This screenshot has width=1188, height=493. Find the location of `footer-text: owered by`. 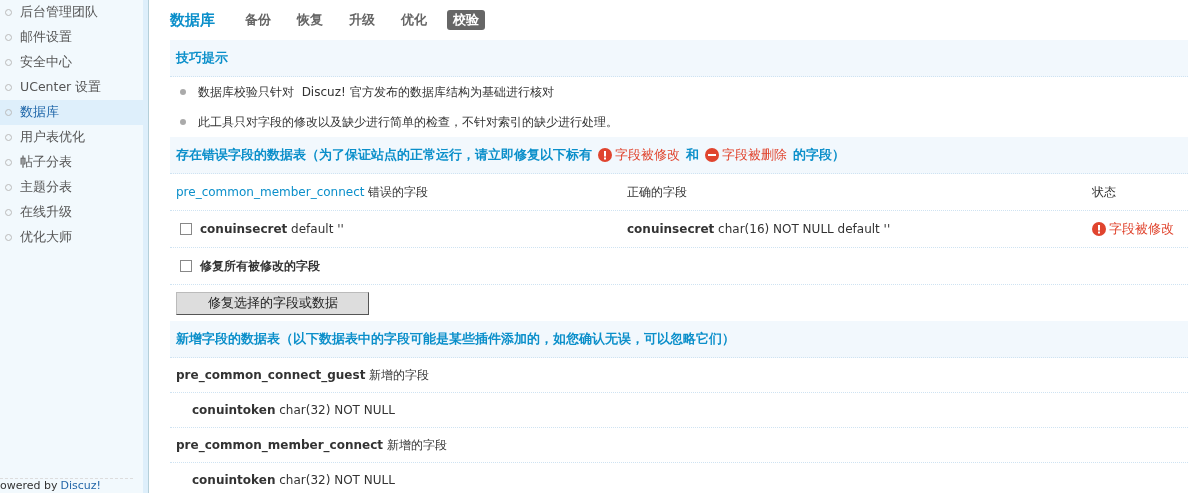

footer-text: owered by is located at coordinates (29, 485).